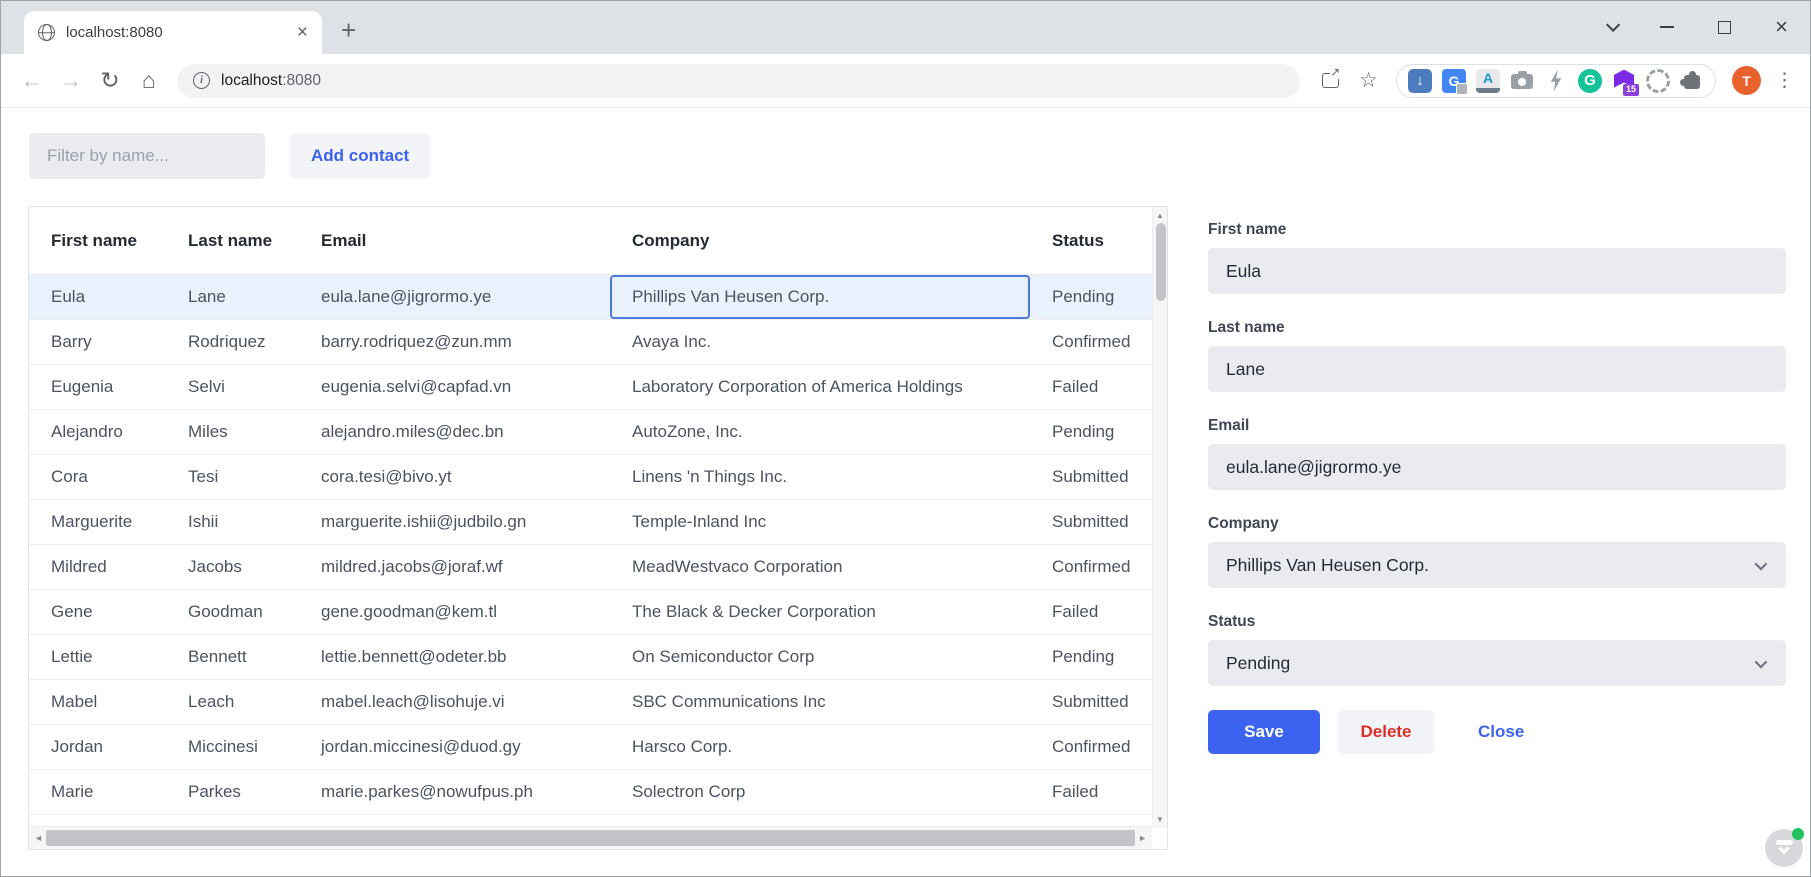 Image resolution: width=1811 pixels, height=877 pixels. Describe the element at coordinates (97, 747) in the screenshot. I see `cell-first: Jordan` at that location.